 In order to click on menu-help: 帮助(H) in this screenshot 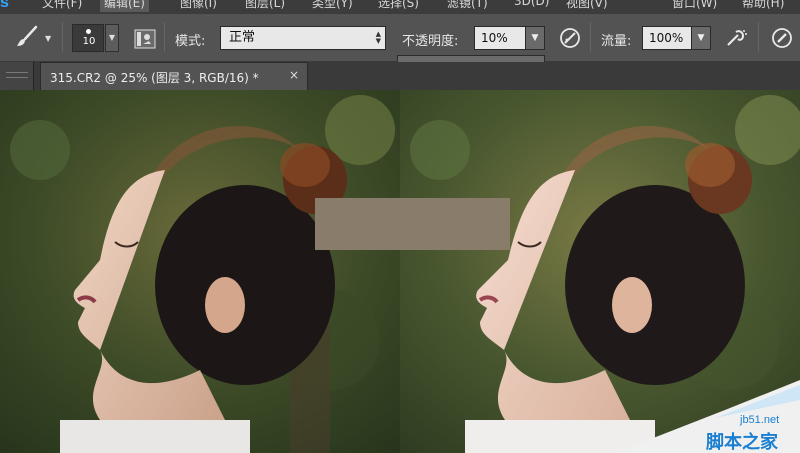, I will do `click(763, 6)`.